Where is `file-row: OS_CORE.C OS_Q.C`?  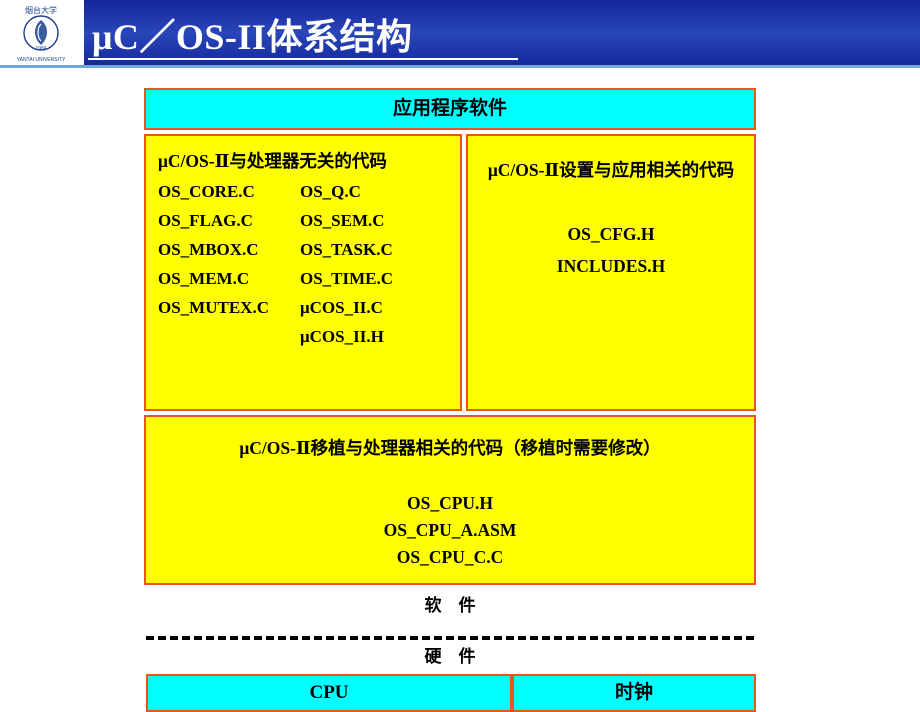
file-row: OS_CORE.C OS_Q.C is located at coordinates (308, 191).